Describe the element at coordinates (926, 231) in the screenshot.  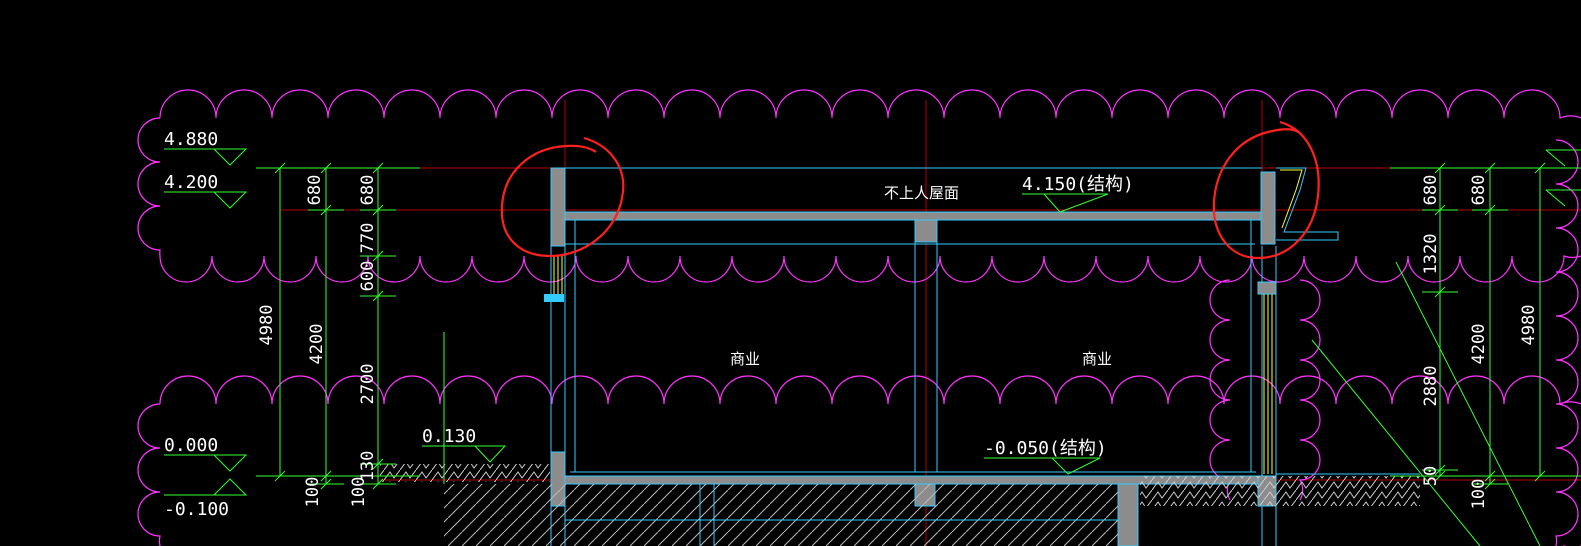
I see `roof-beam-mid` at that location.